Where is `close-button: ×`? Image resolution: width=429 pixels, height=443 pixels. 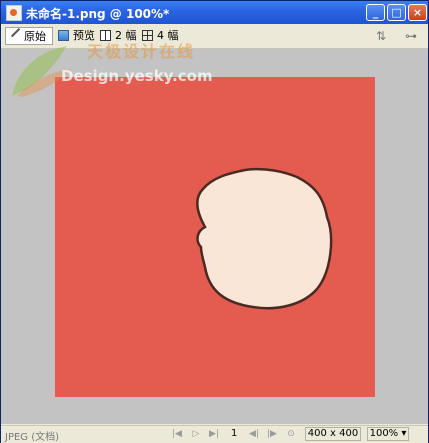 close-button: × is located at coordinates (417, 12).